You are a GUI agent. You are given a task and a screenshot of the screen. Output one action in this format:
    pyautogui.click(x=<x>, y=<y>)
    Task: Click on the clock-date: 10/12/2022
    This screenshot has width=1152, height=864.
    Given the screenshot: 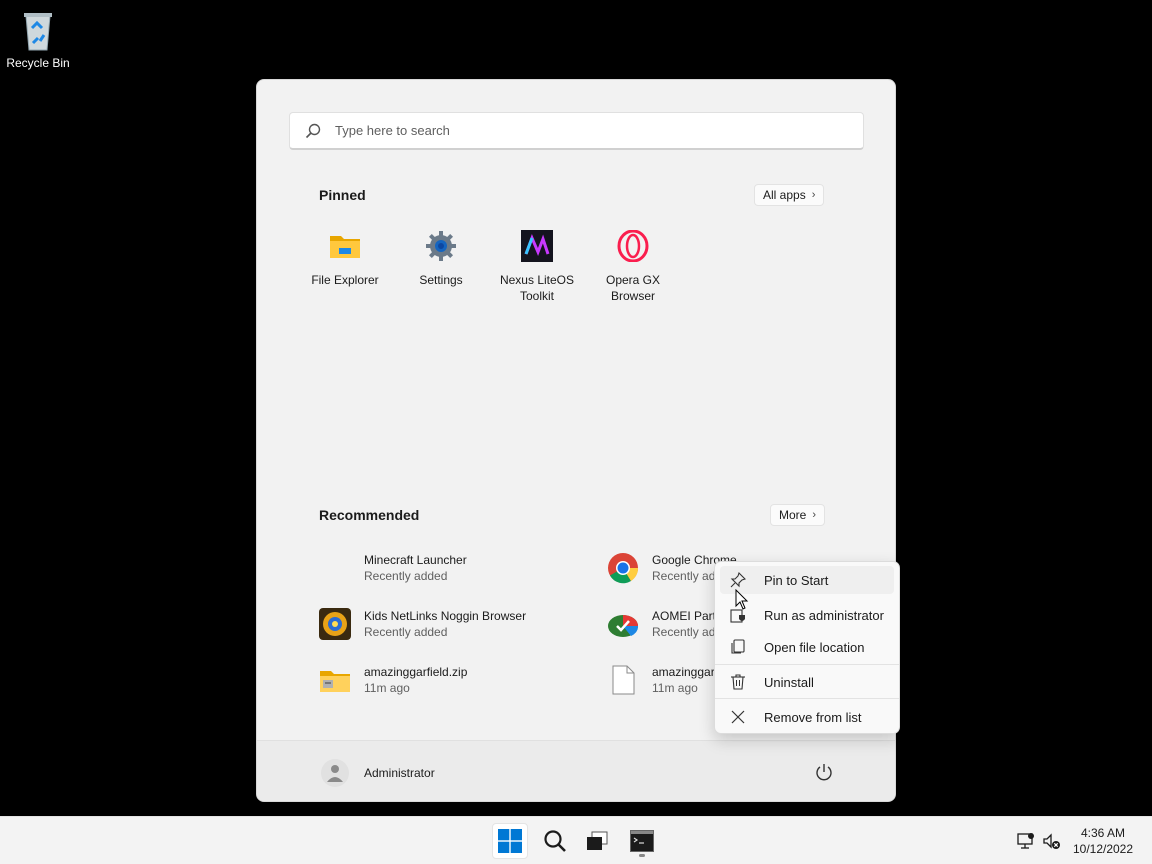 What is the action you would take?
    pyautogui.click(x=1103, y=849)
    